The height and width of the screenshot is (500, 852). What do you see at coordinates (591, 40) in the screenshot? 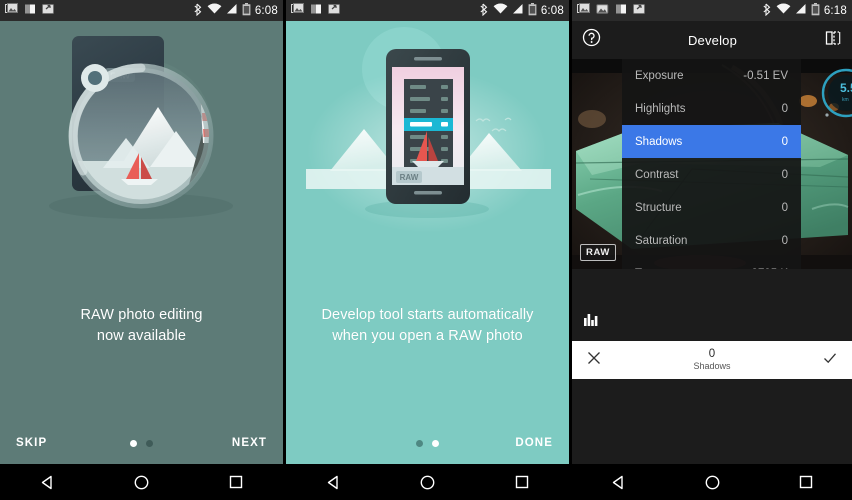
I see `help-circle-icon` at bounding box center [591, 40].